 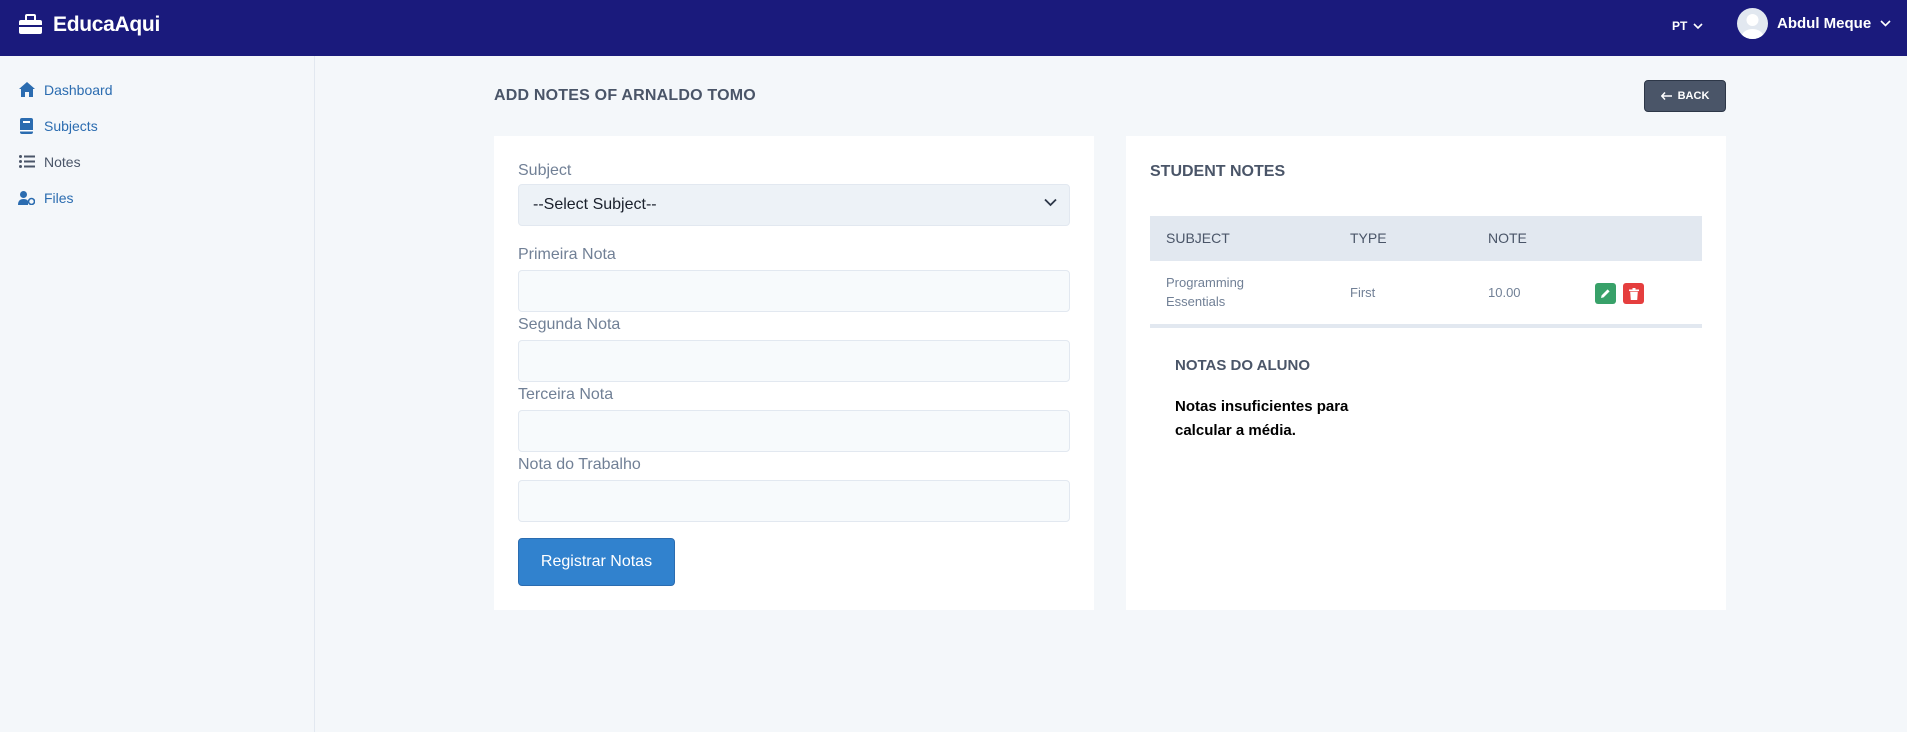 I want to click on subject-select: --Select Subject--, so click(x=794, y=205).